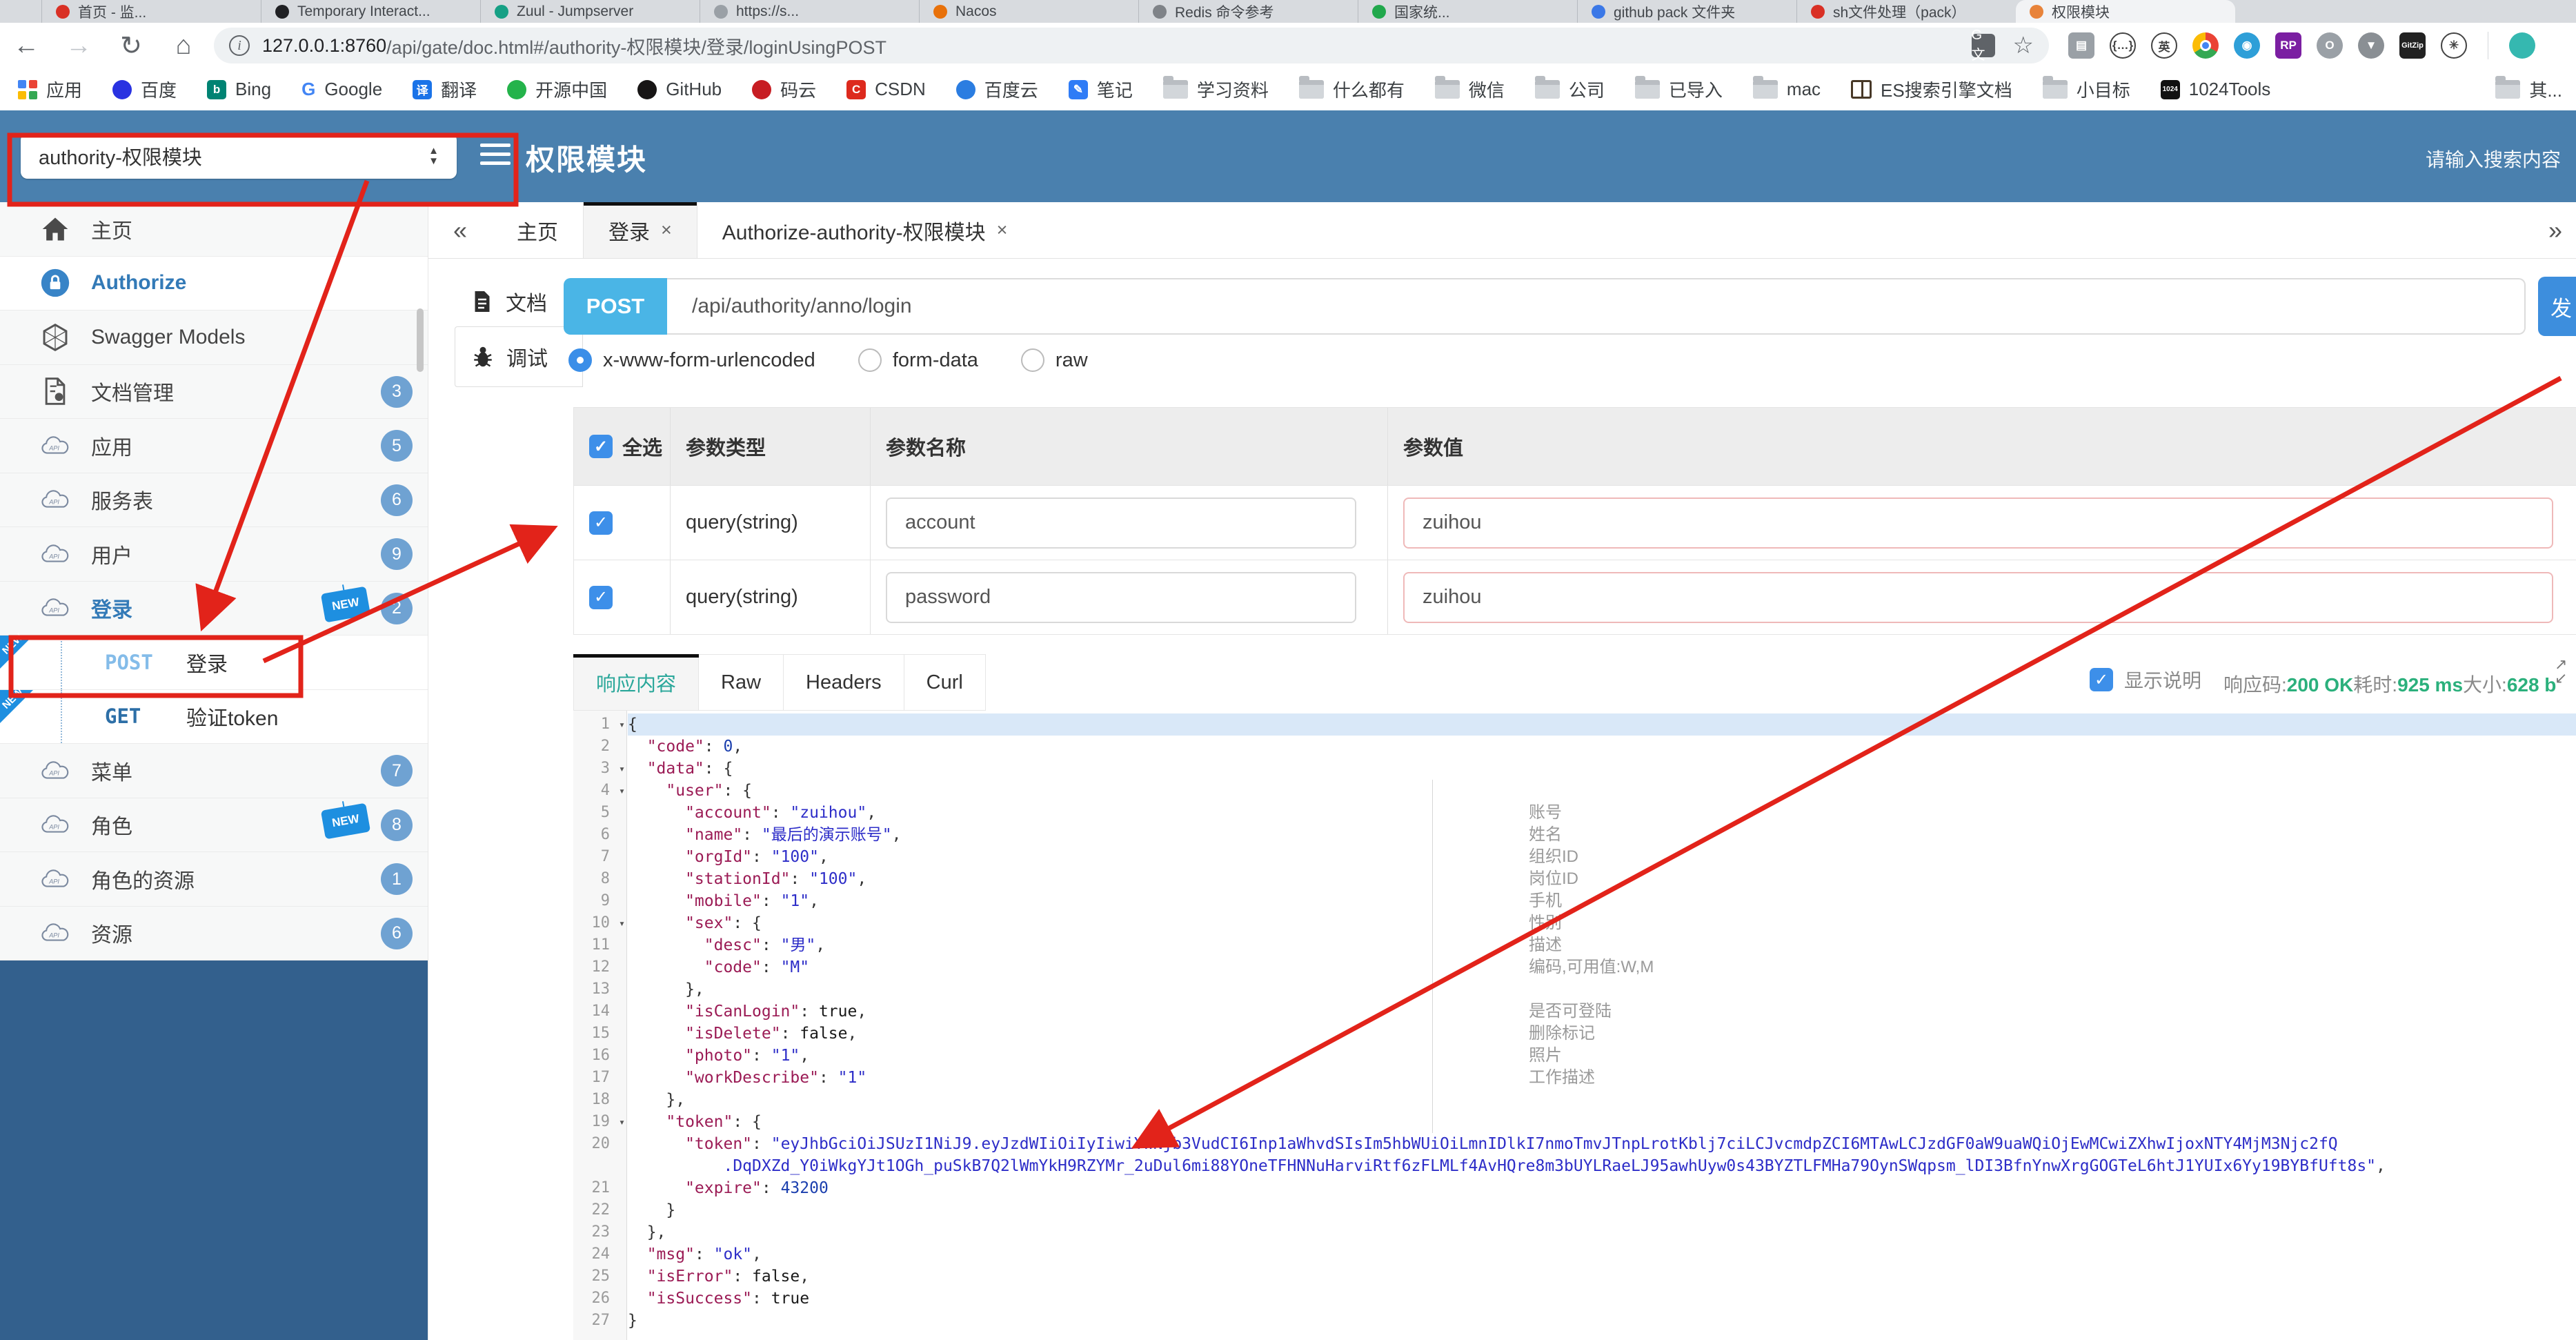 This screenshot has width=2576, height=1340. Describe the element at coordinates (580, 360) in the screenshot. I see `radio-x-www-form-urlencoded` at that location.